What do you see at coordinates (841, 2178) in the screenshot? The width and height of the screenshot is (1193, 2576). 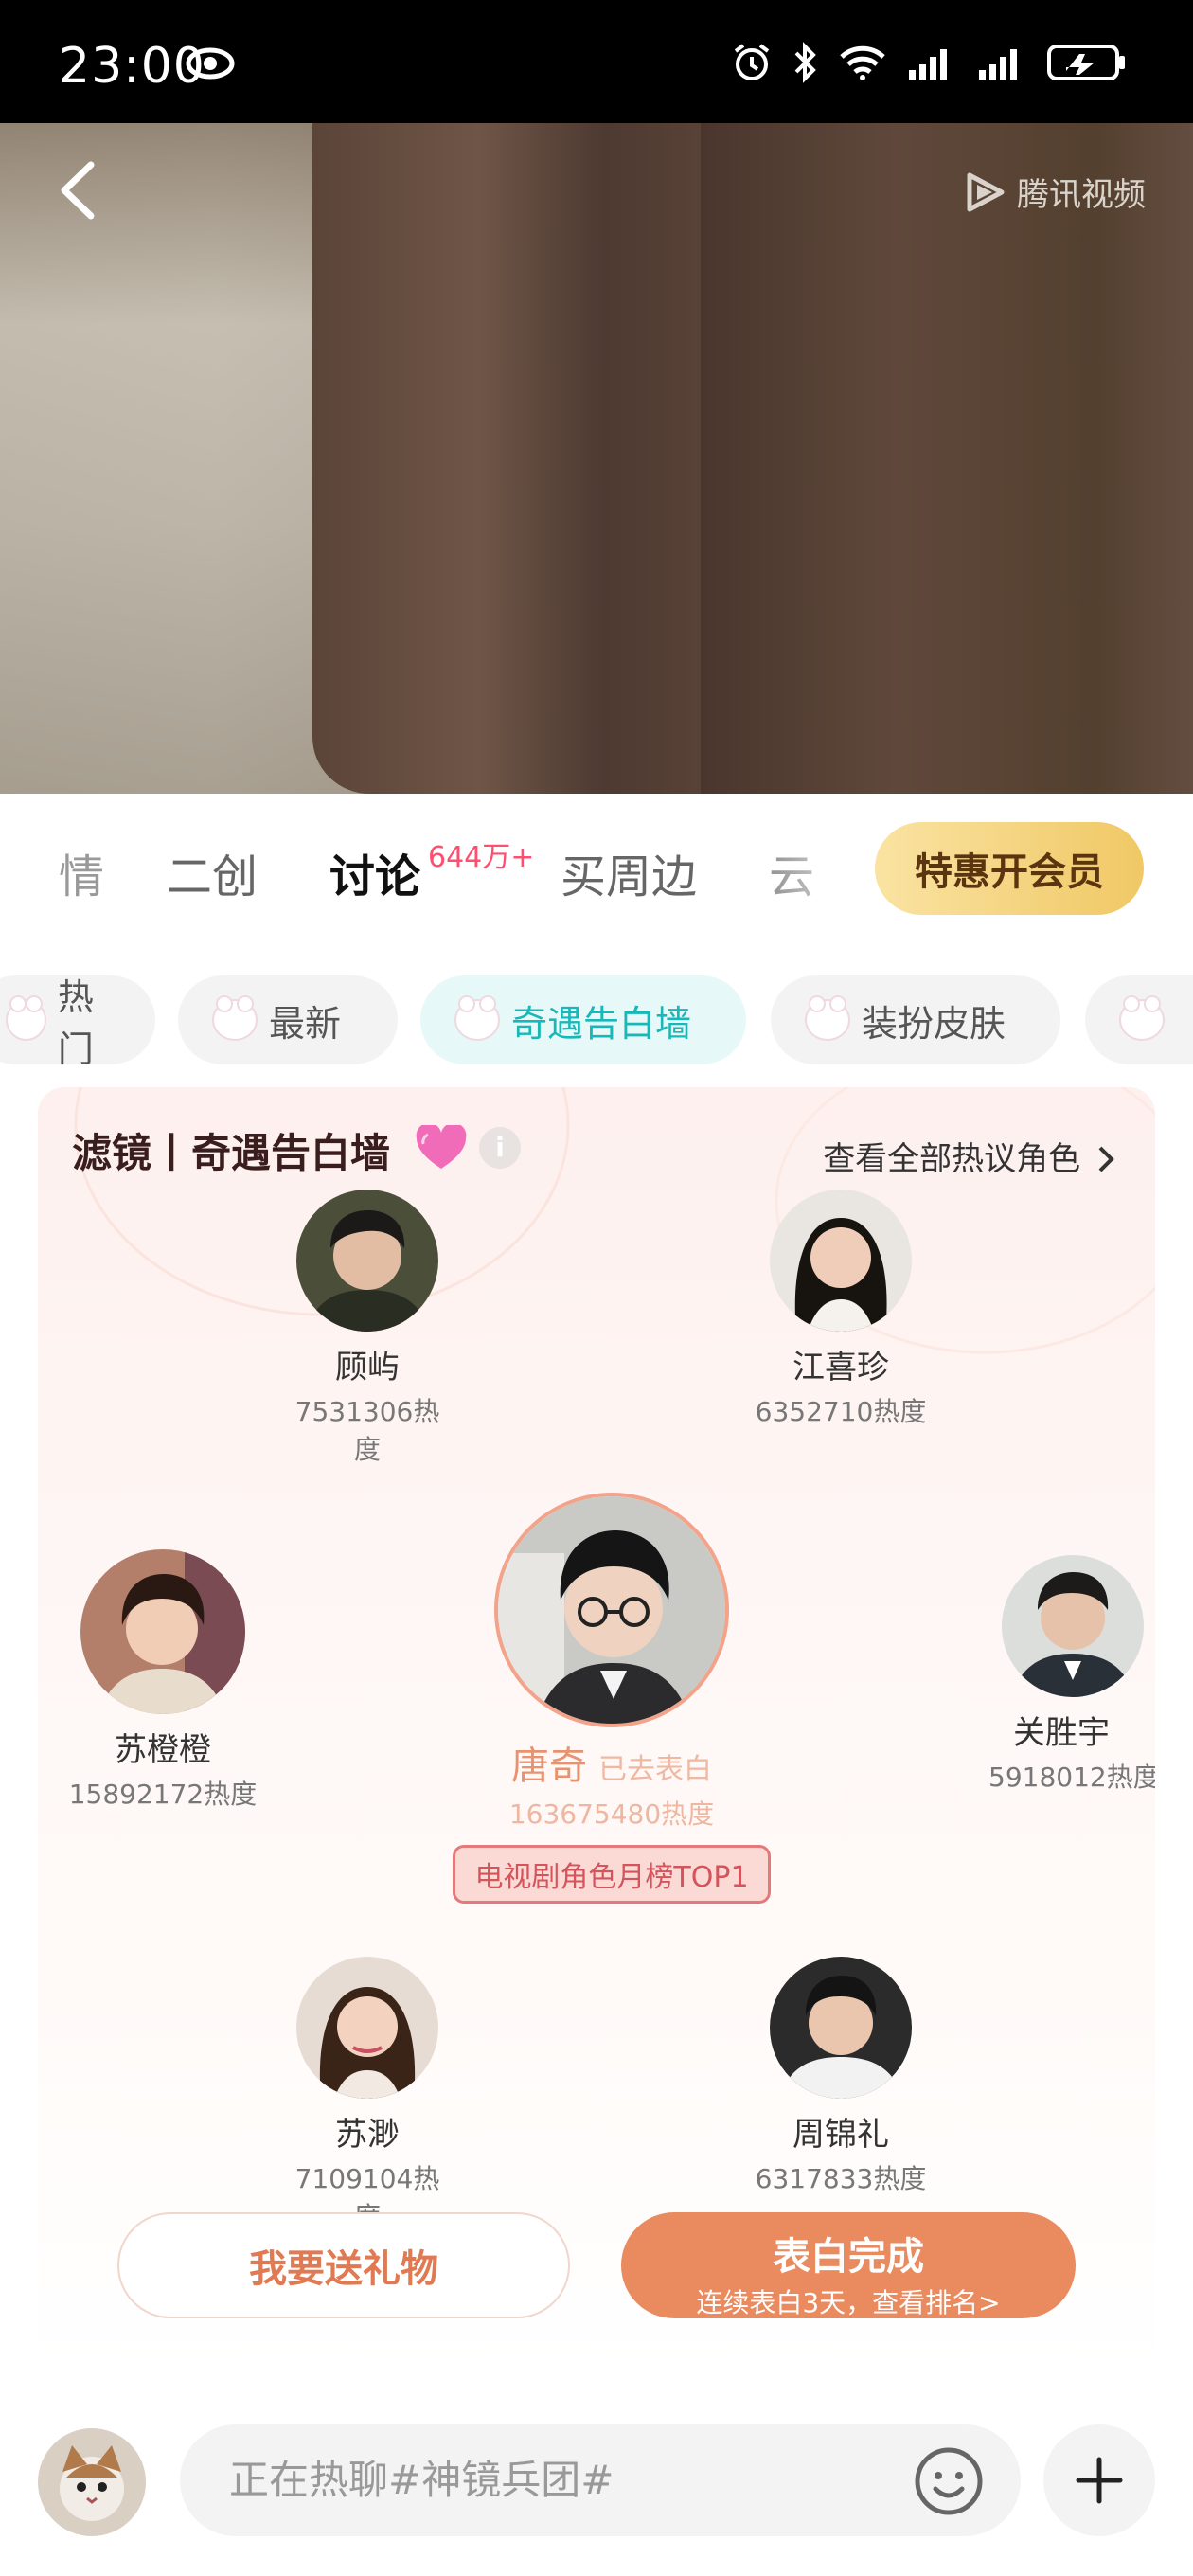 I see `character-heat: 6317833热度` at bounding box center [841, 2178].